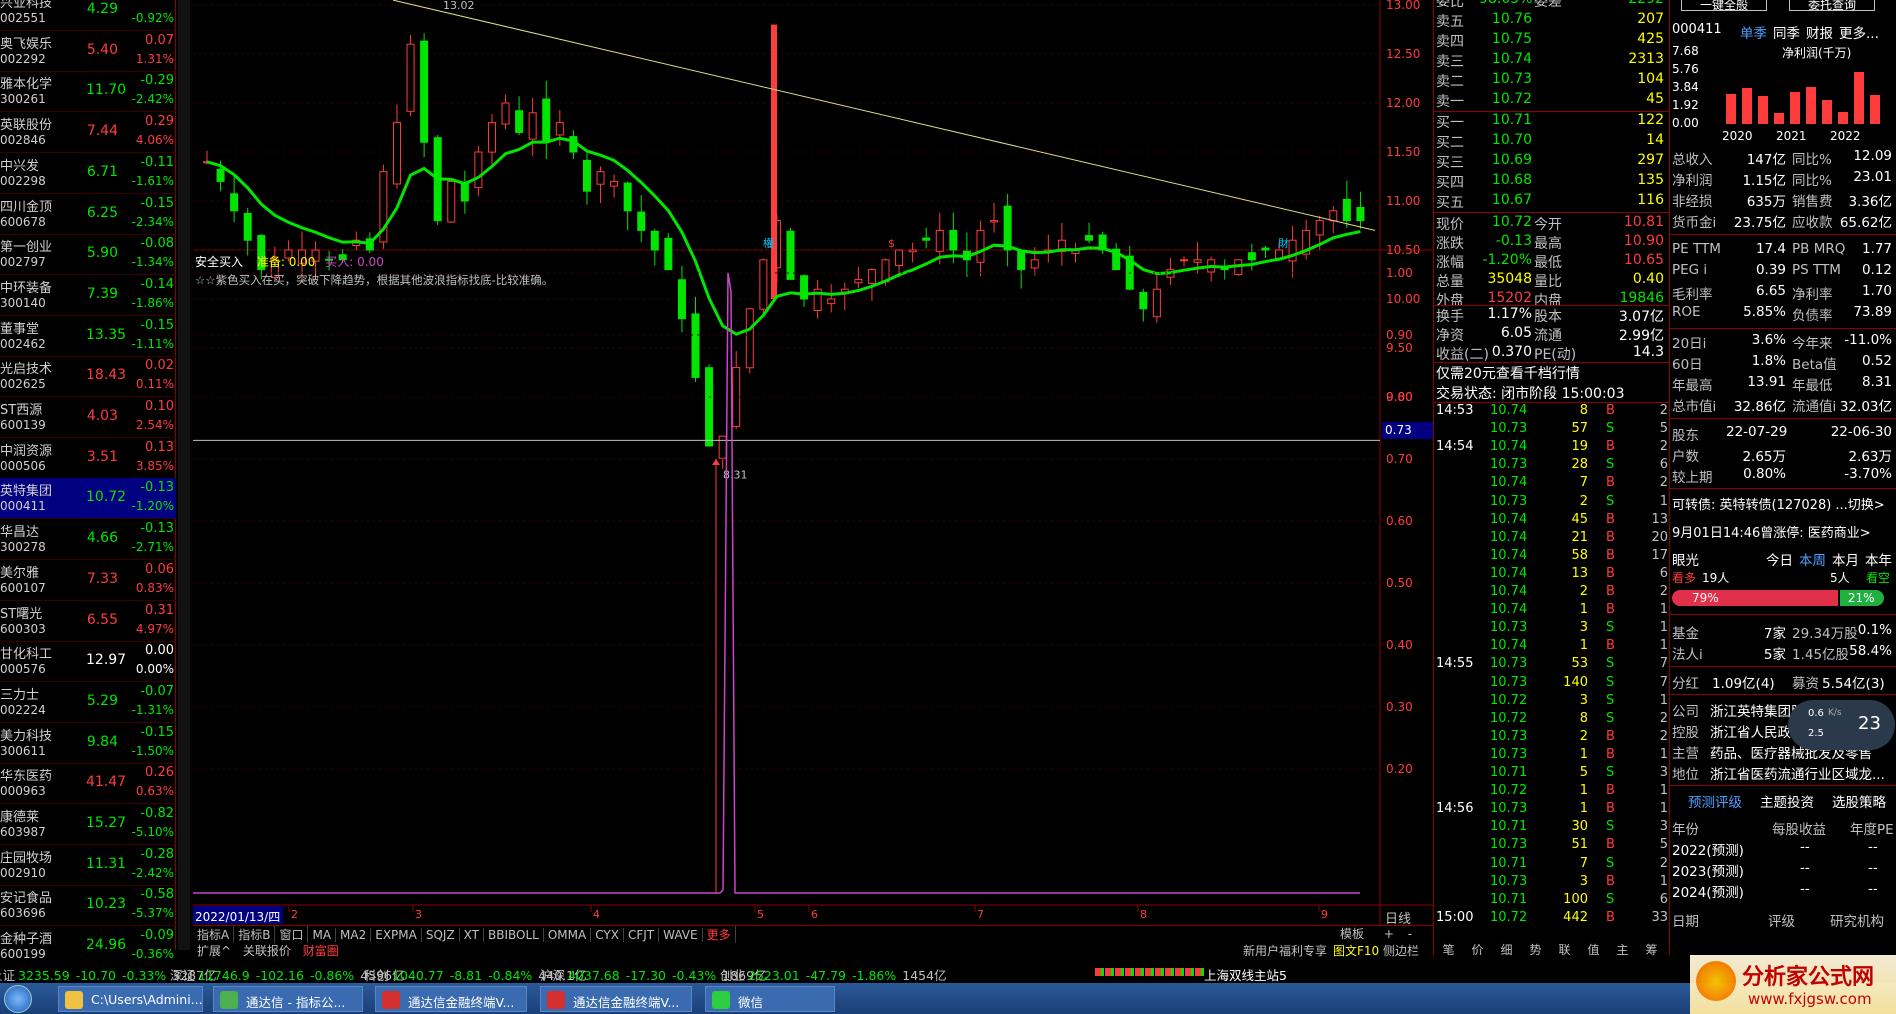 This screenshot has width=1896, height=1014. I want to click on f10-tab: 同季, so click(1786, 34).